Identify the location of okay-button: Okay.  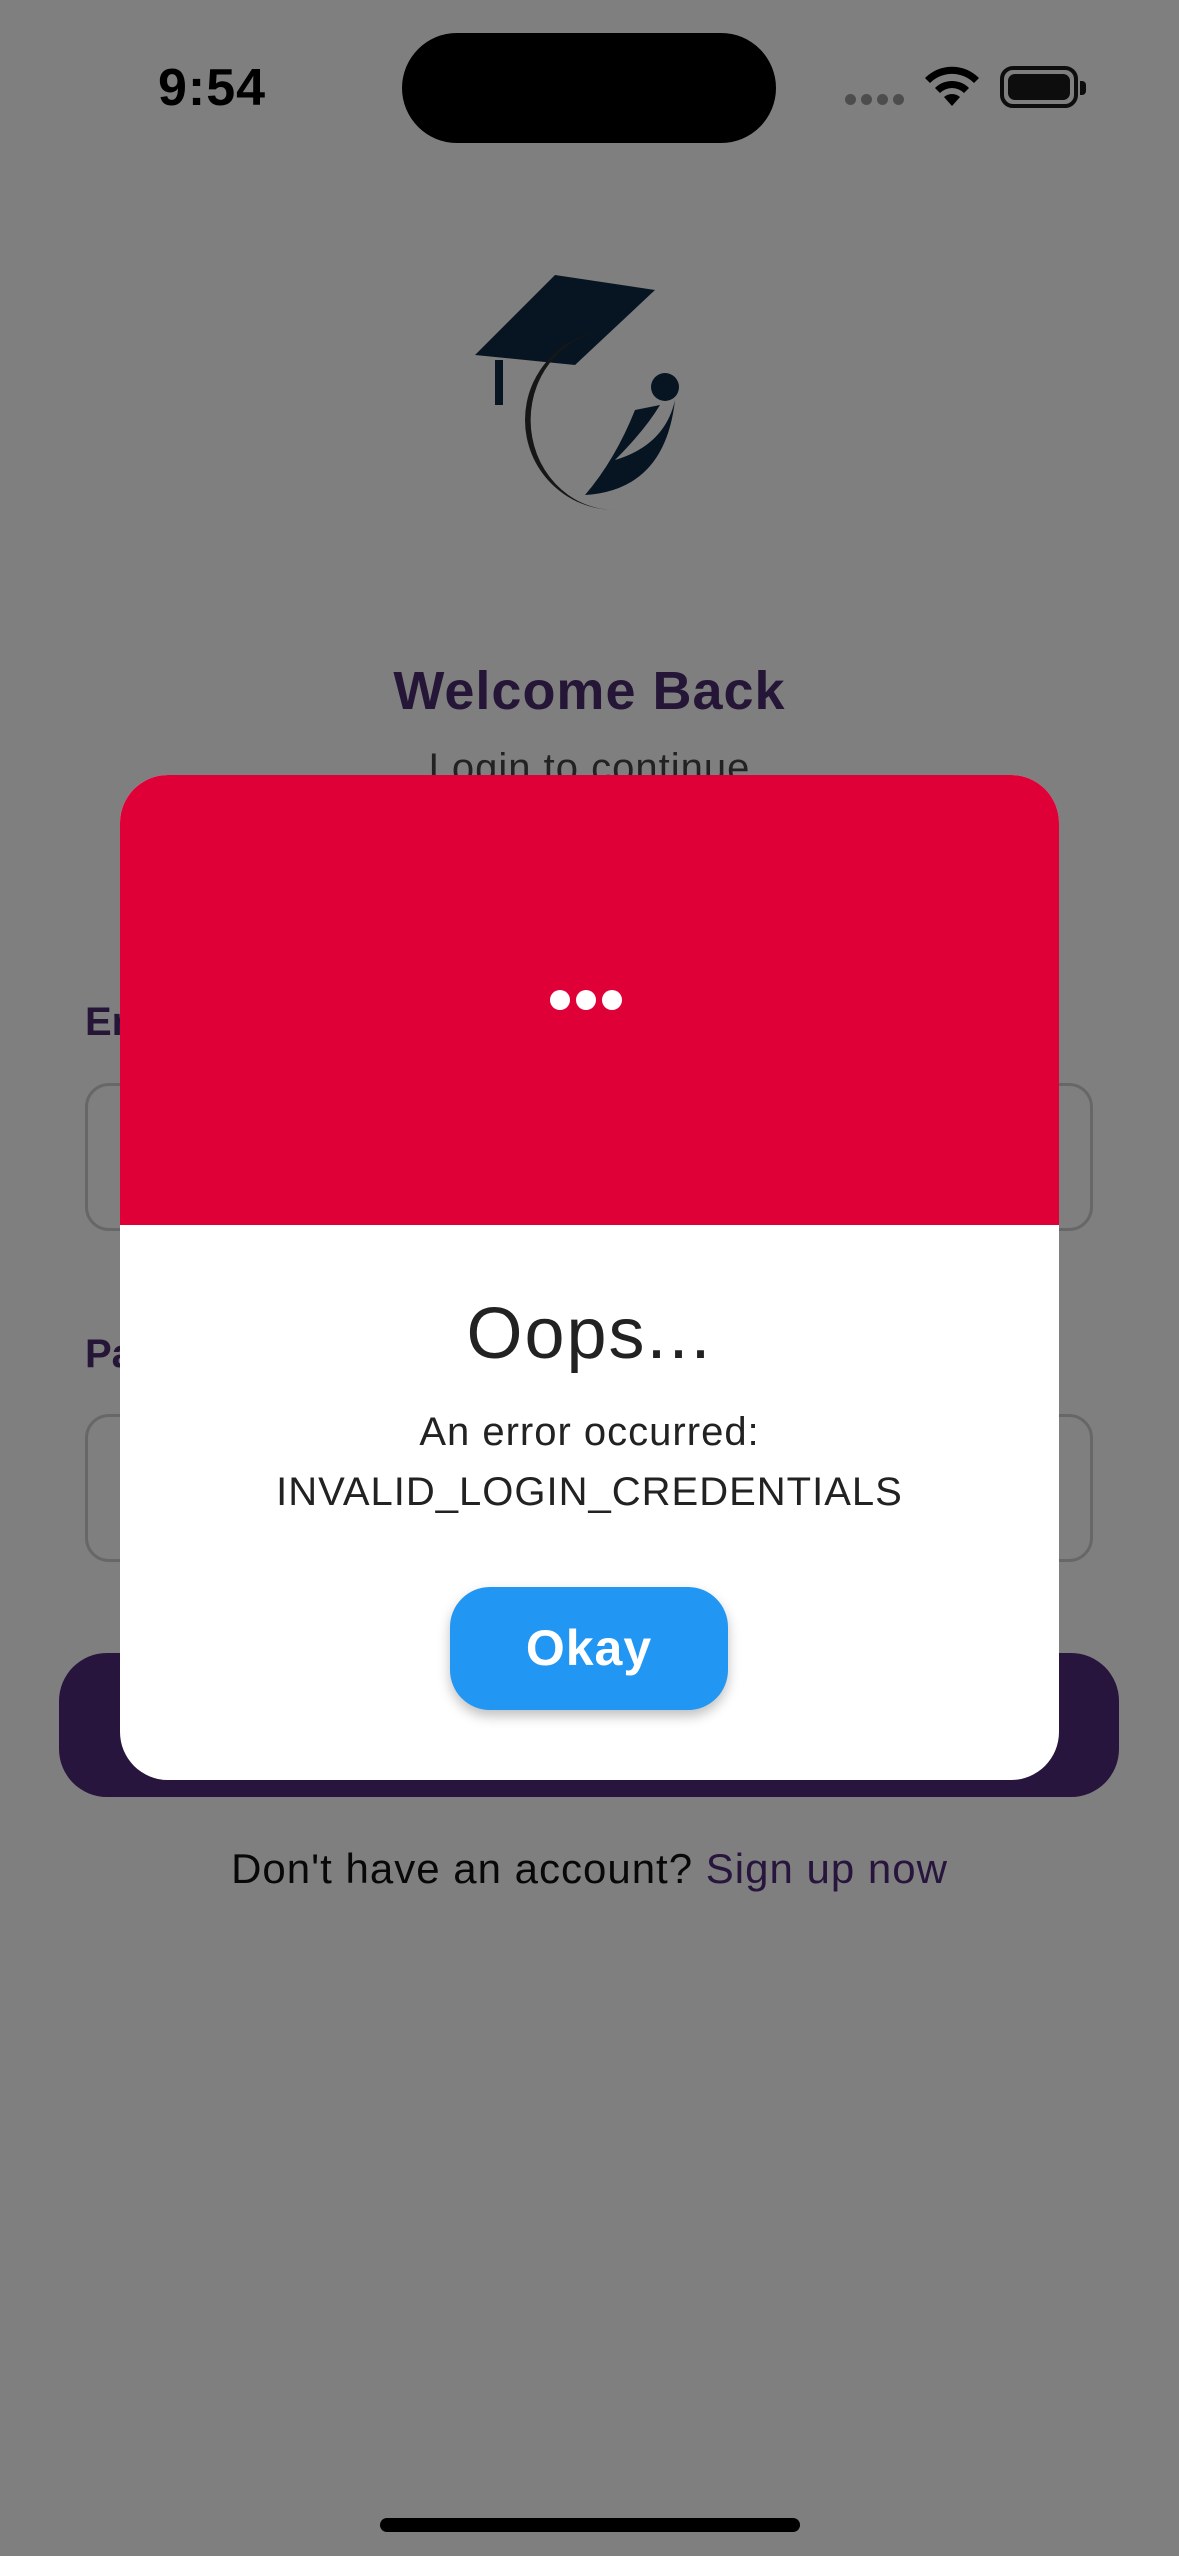
(589, 1648).